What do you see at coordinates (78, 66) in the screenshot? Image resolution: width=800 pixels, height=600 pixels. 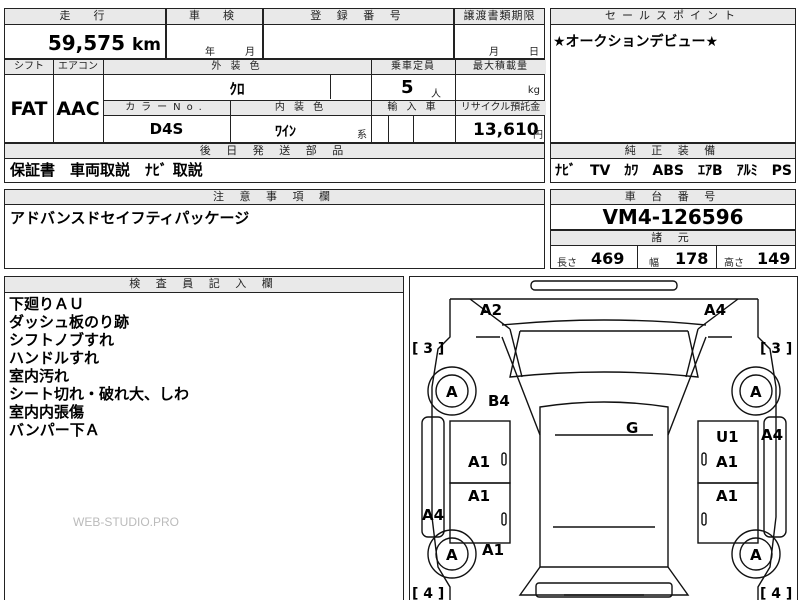 I see `aircon-header: エアコン` at bounding box center [78, 66].